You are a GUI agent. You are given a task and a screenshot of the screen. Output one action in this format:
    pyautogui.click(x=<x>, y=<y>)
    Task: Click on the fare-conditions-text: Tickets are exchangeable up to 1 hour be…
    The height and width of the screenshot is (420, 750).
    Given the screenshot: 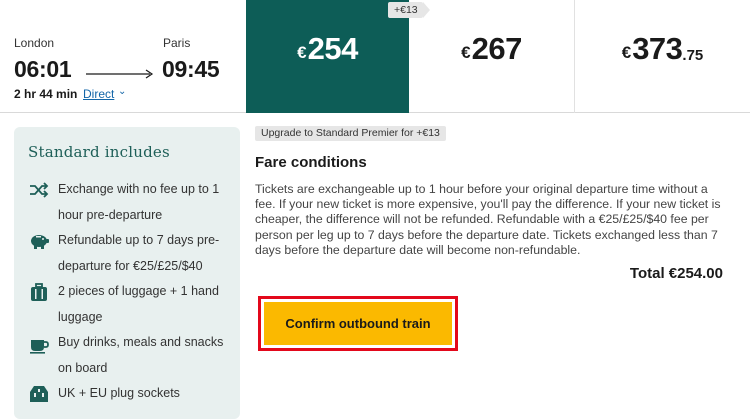 What is the action you would take?
    pyautogui.click(x=488, y=219)
    